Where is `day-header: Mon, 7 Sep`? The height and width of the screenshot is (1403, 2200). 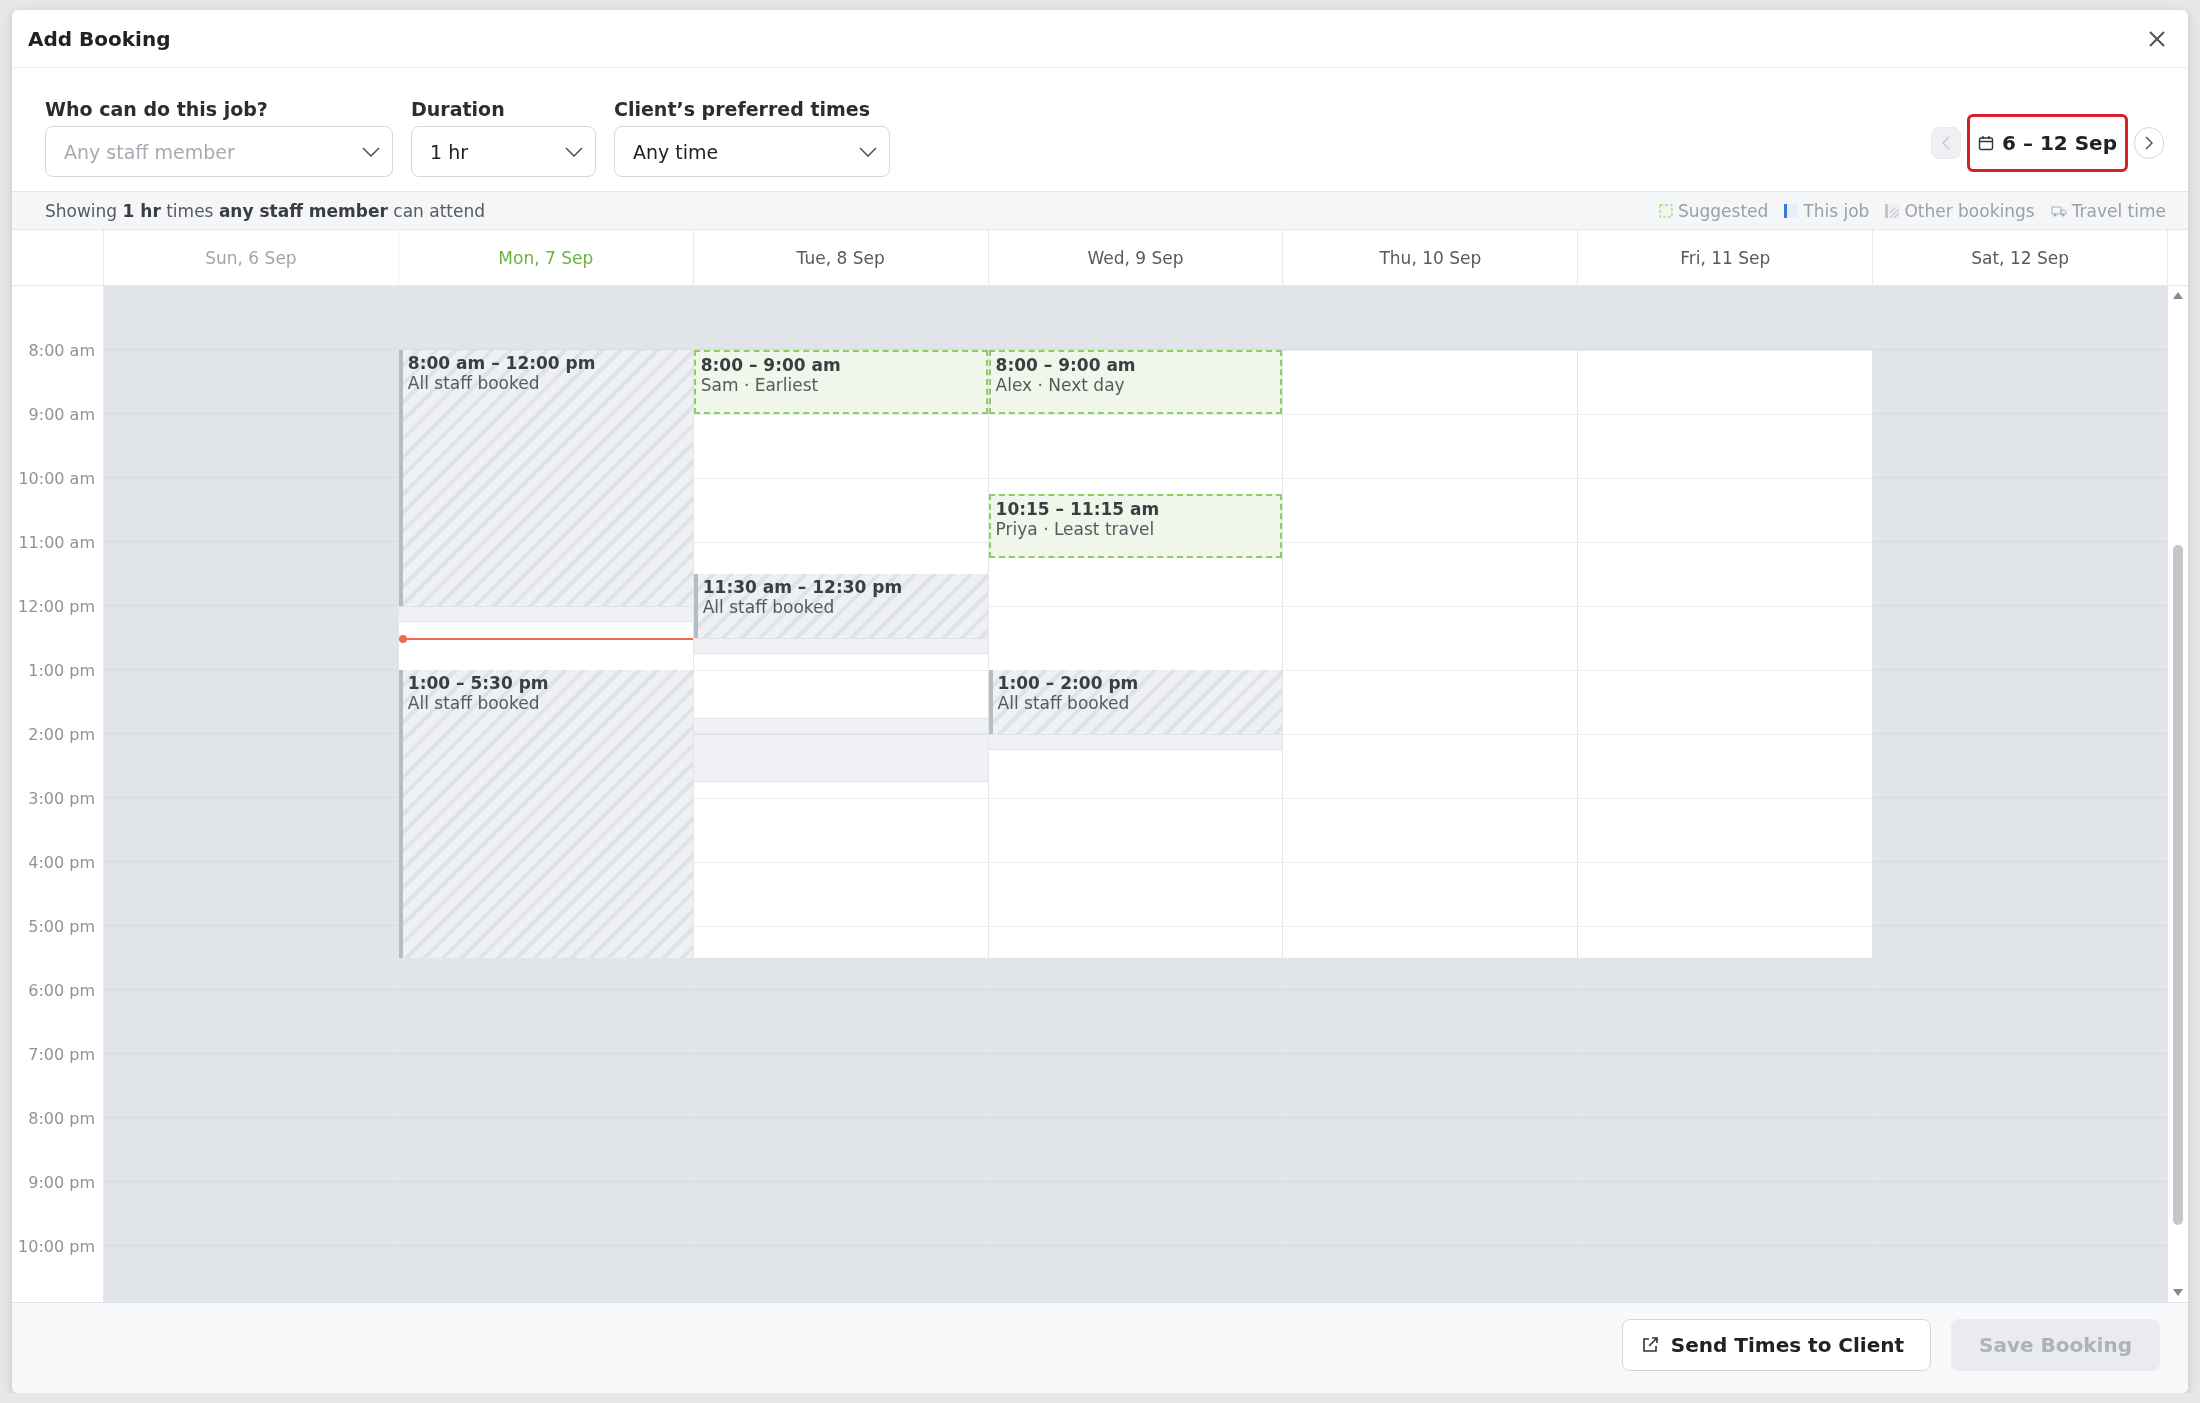
day-header: Mon, 7 Sep is located at coordinates (546, 257).